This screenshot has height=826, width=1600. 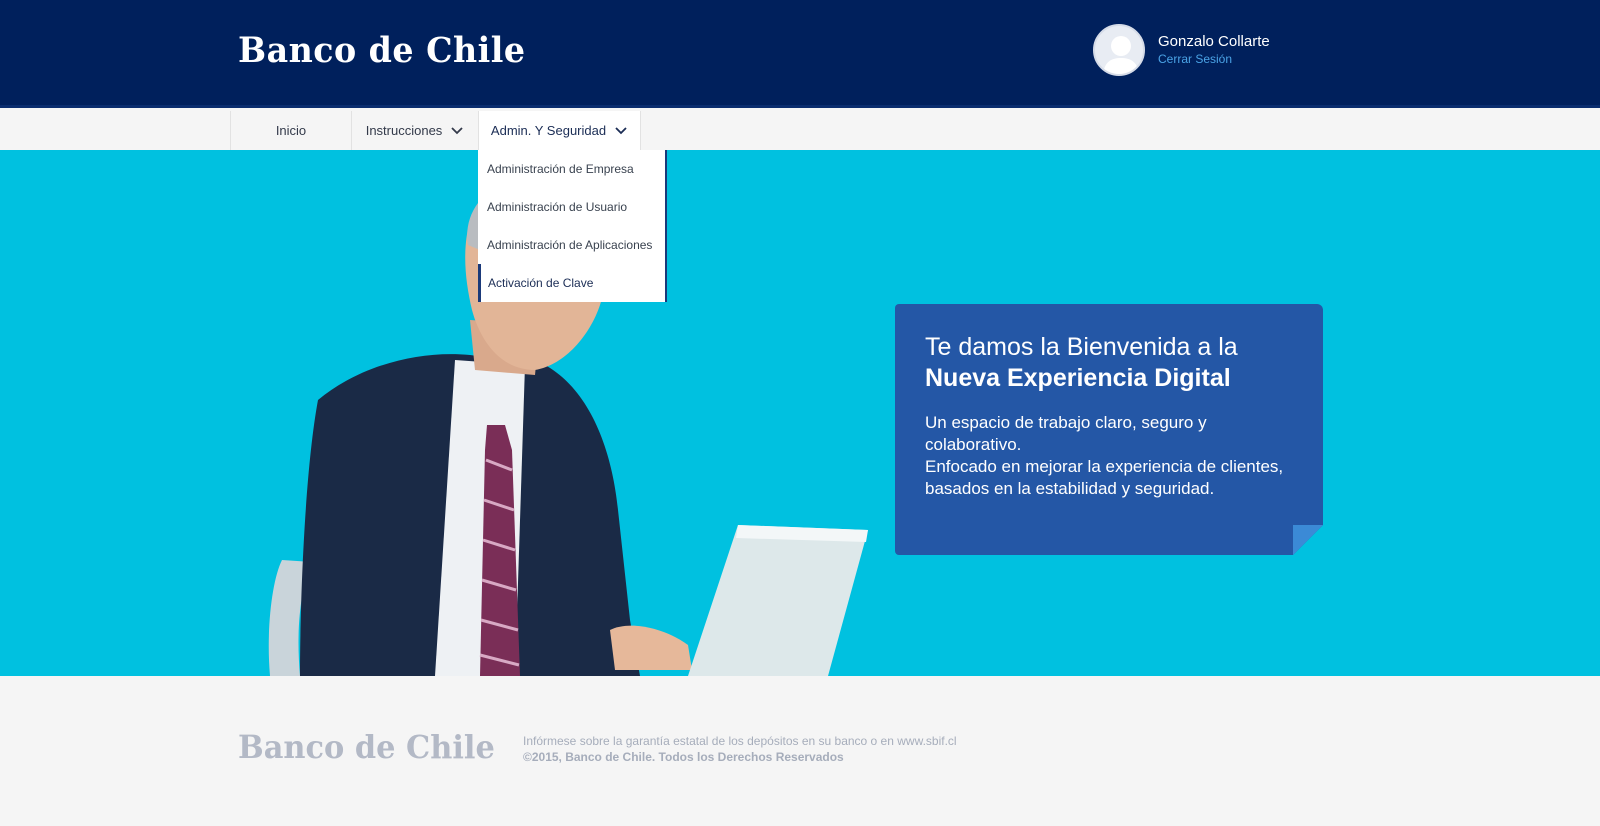 I want to click on nav-item-instrucciones: Instrucciones, so click(x=414, y=130).